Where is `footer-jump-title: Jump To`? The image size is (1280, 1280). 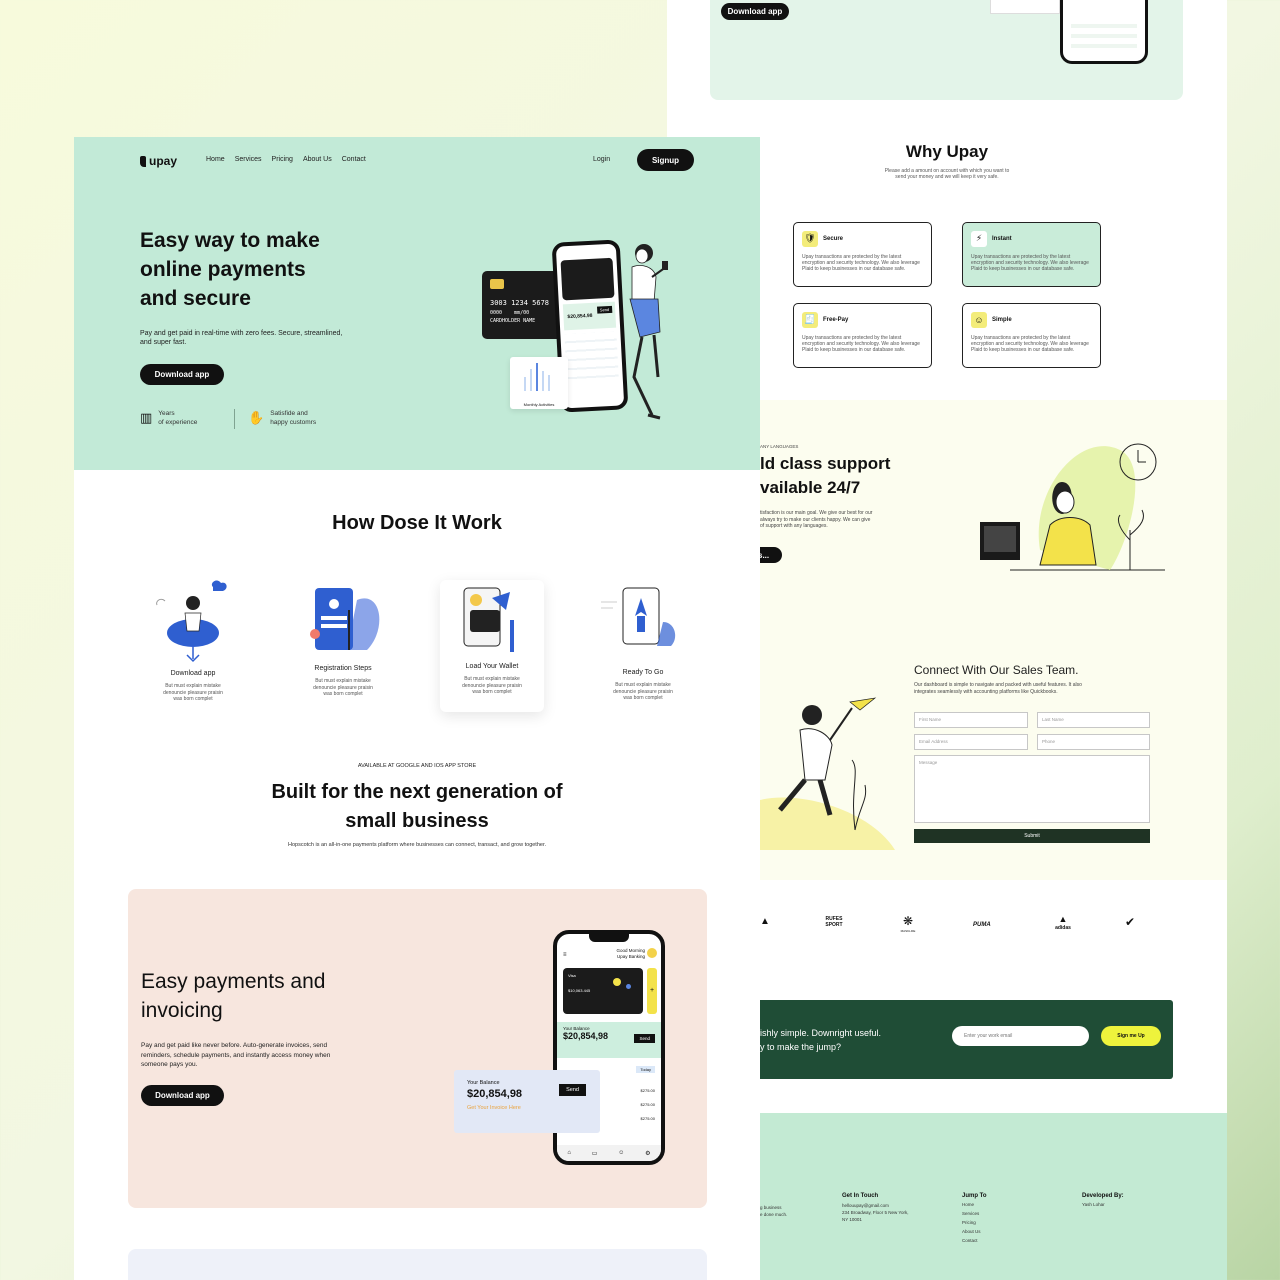
footer-jump-title: Jump To is located at coordinates (974, 1196).